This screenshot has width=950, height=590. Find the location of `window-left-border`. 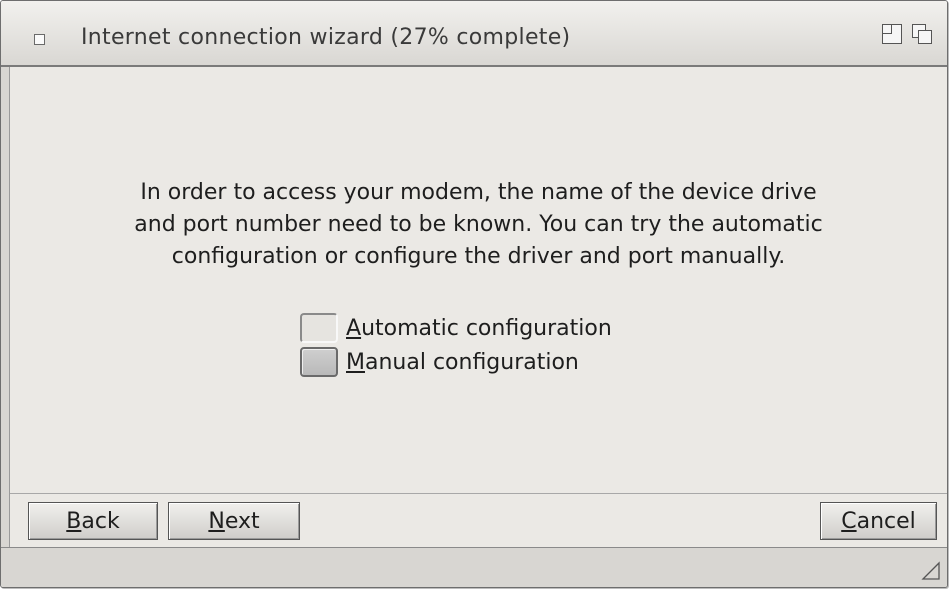

window-left-border is located at coordinates (5, 307).